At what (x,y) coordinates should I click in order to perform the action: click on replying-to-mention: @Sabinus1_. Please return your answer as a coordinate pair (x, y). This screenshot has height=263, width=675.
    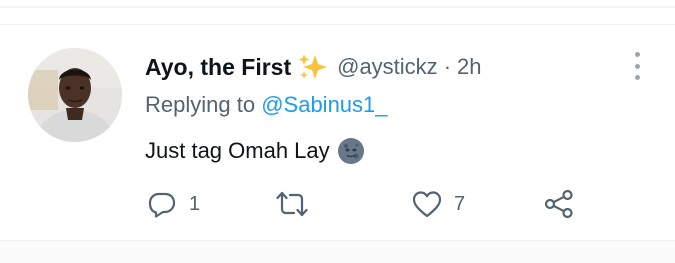
    Looking at the image, I should click on (324, 104).